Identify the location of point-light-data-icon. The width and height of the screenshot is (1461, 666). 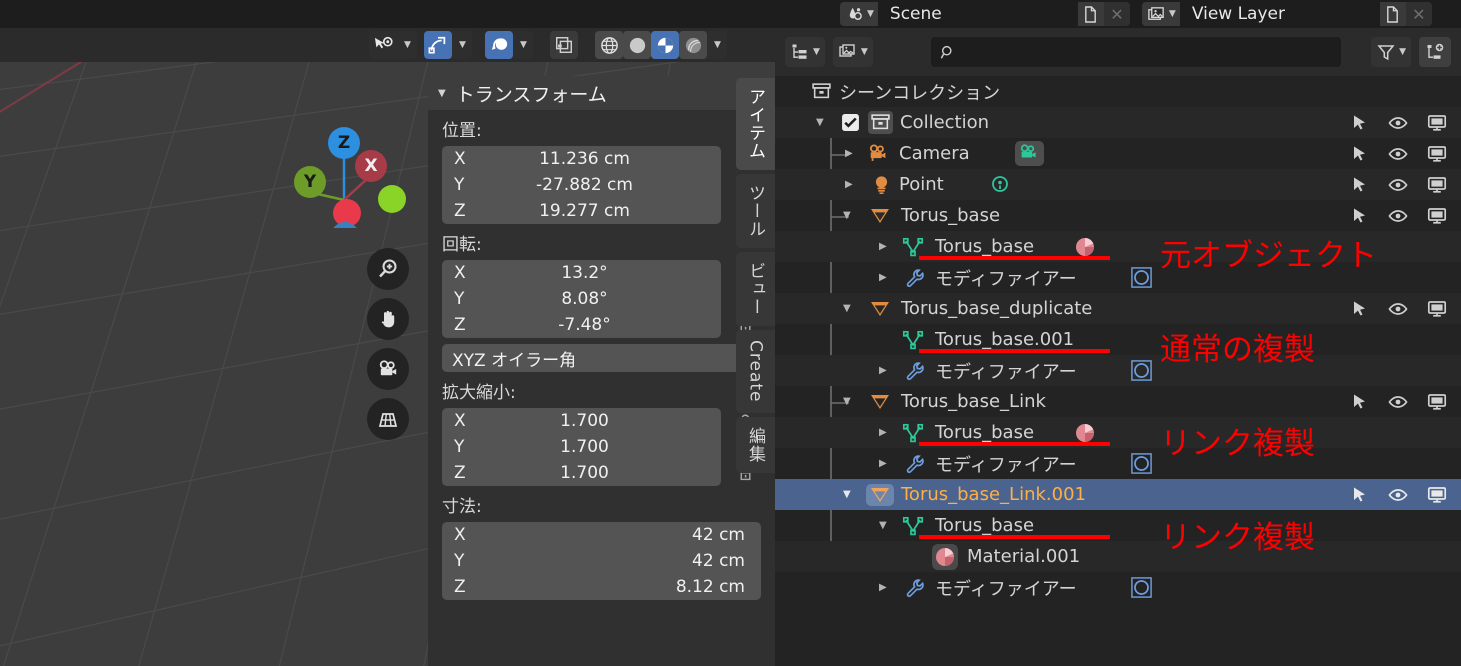
(1000, 185).